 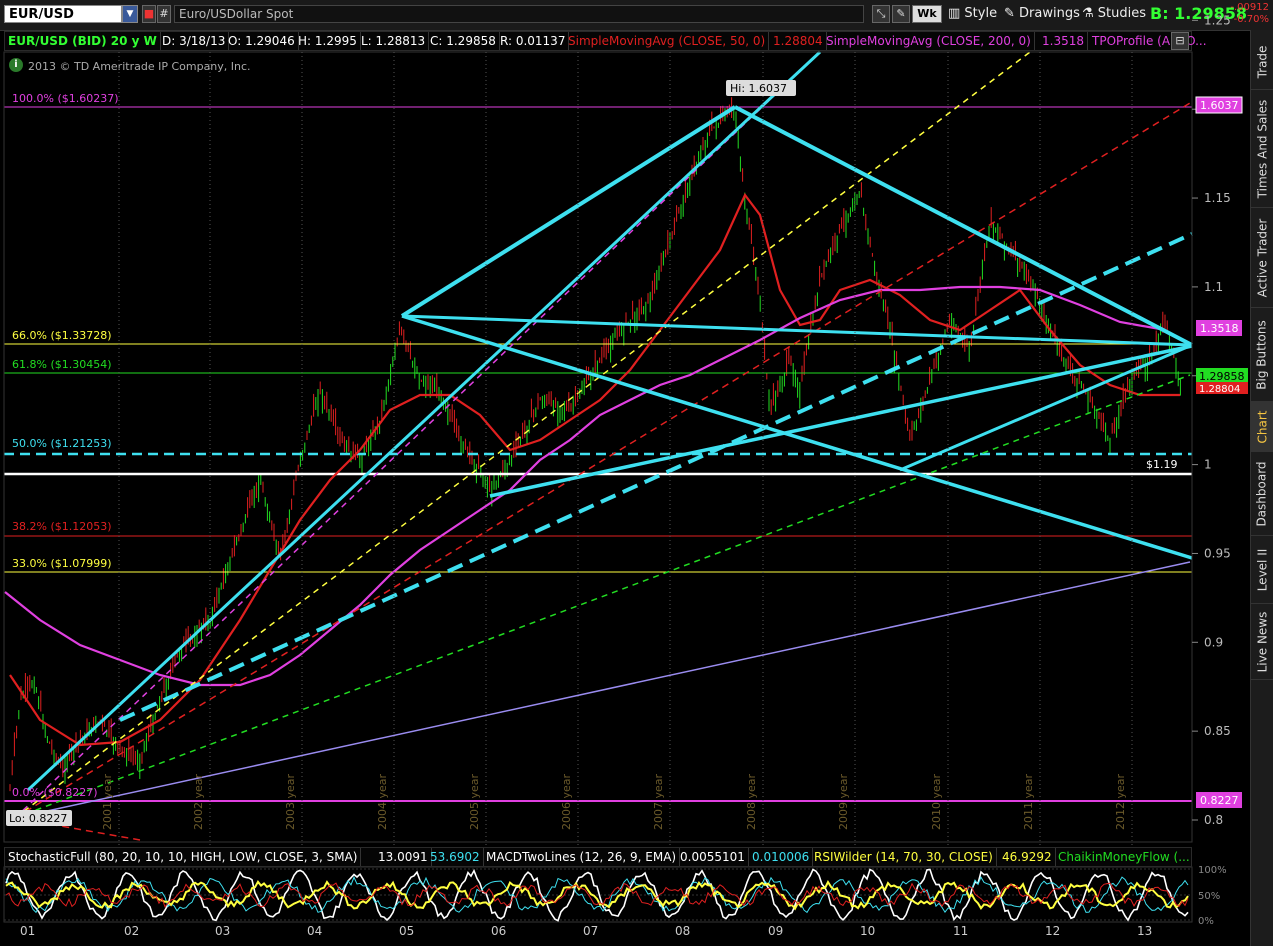 I want to click on style-icon: ▥, so click(x=956, y=13).